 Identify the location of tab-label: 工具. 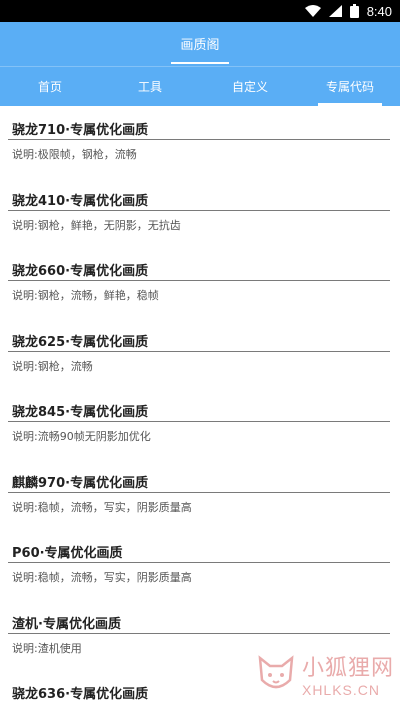
(149, 87).